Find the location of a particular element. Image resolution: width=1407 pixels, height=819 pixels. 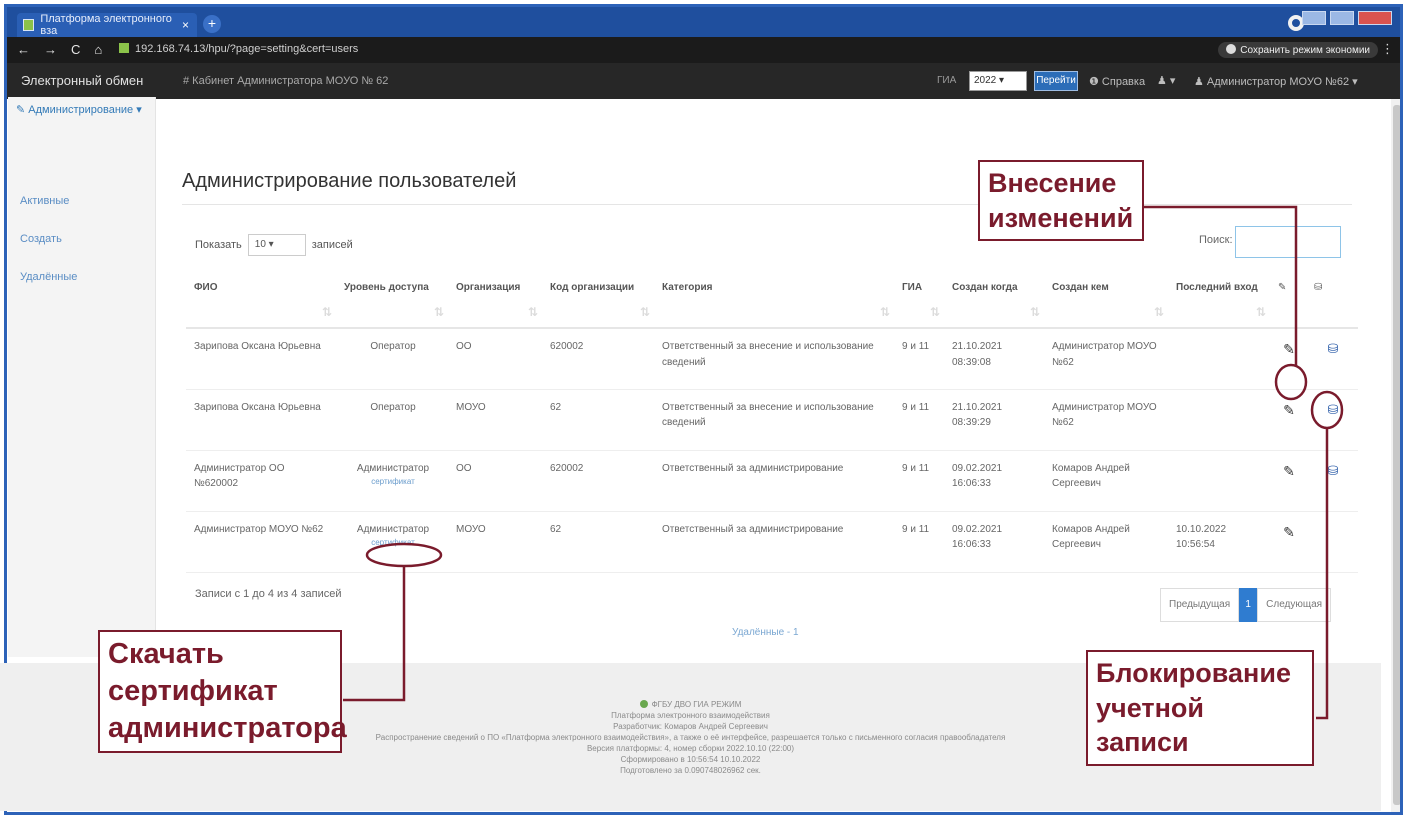

year-select: 2022 ▾ is located at coordinates (998, 81).